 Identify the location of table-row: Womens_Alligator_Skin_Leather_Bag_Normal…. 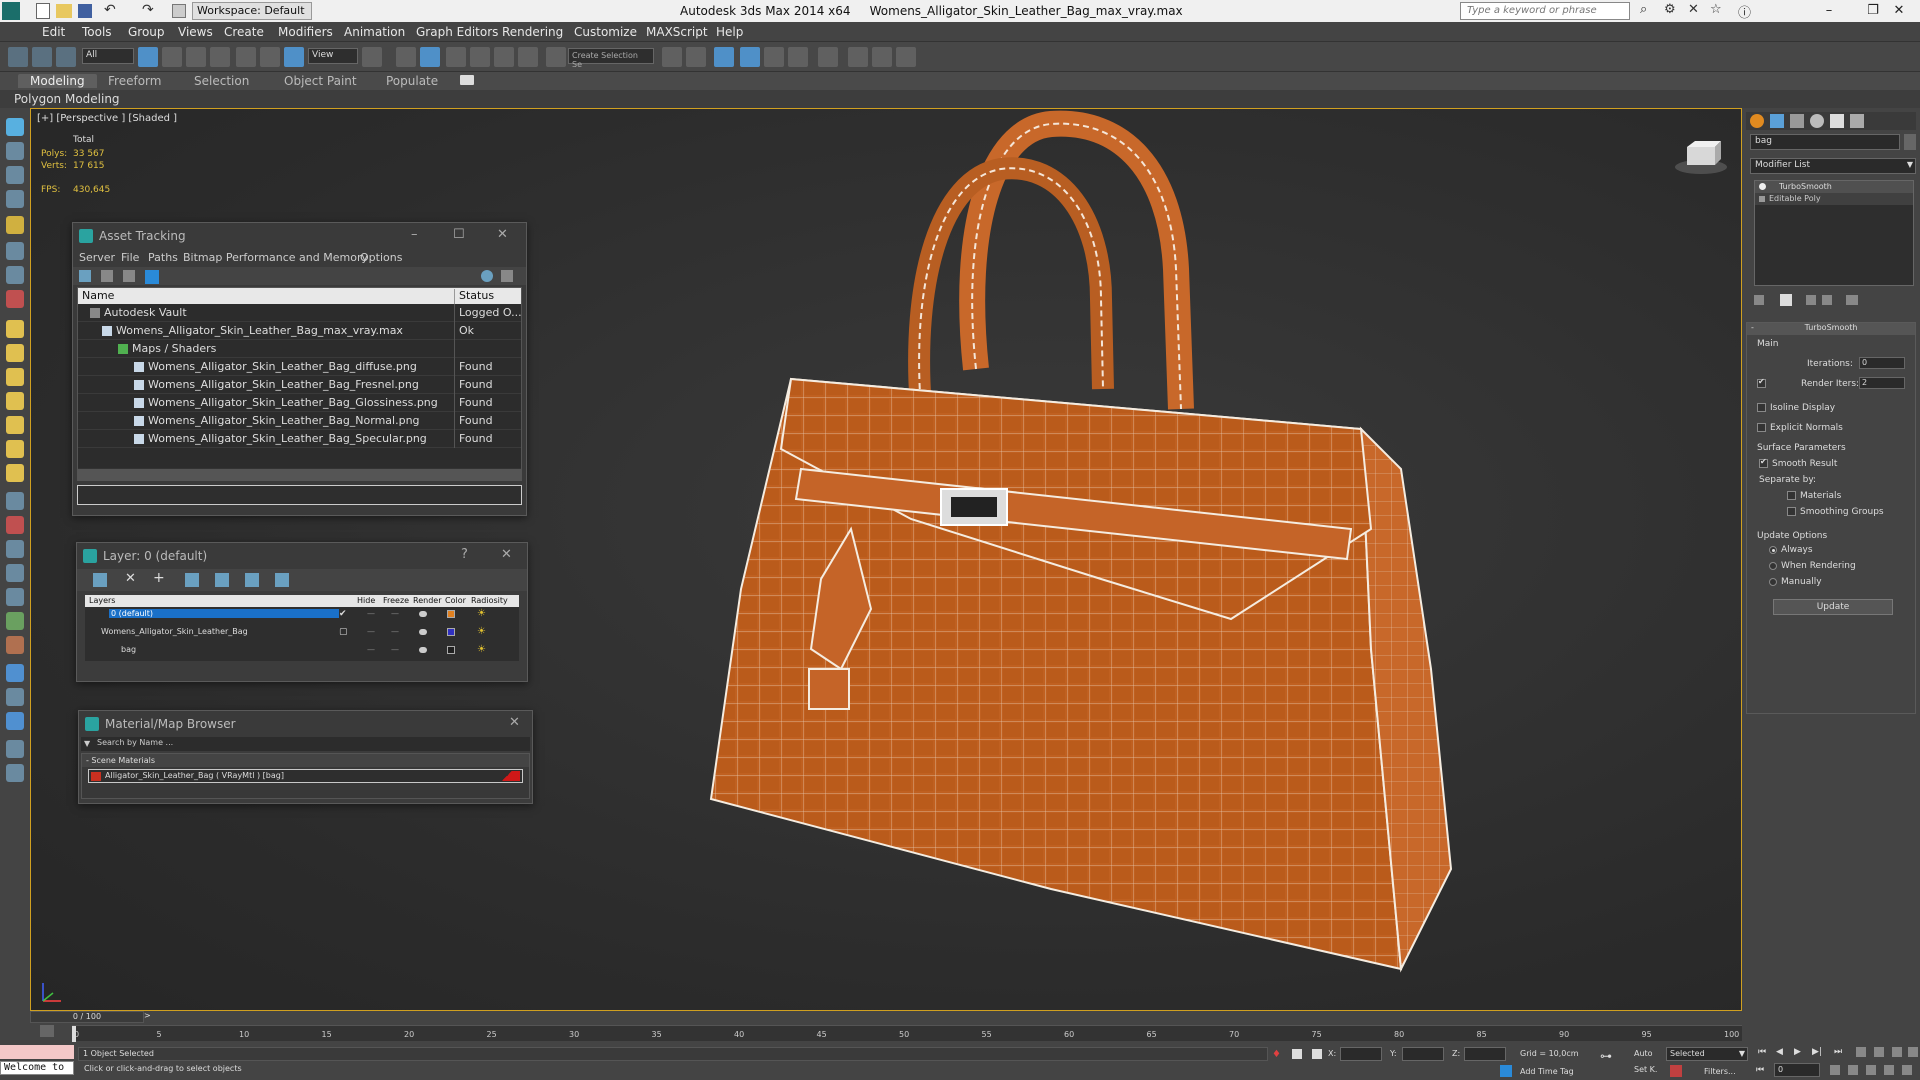
(299, 421).